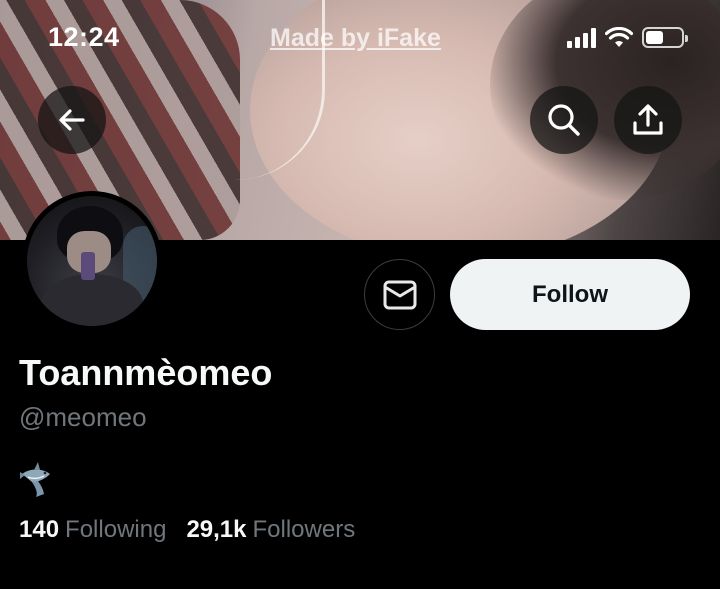 Image resolution: width=720 pixels, height=589 pixels. I want to click on following-stat: 140 Following, so click(92, 530).